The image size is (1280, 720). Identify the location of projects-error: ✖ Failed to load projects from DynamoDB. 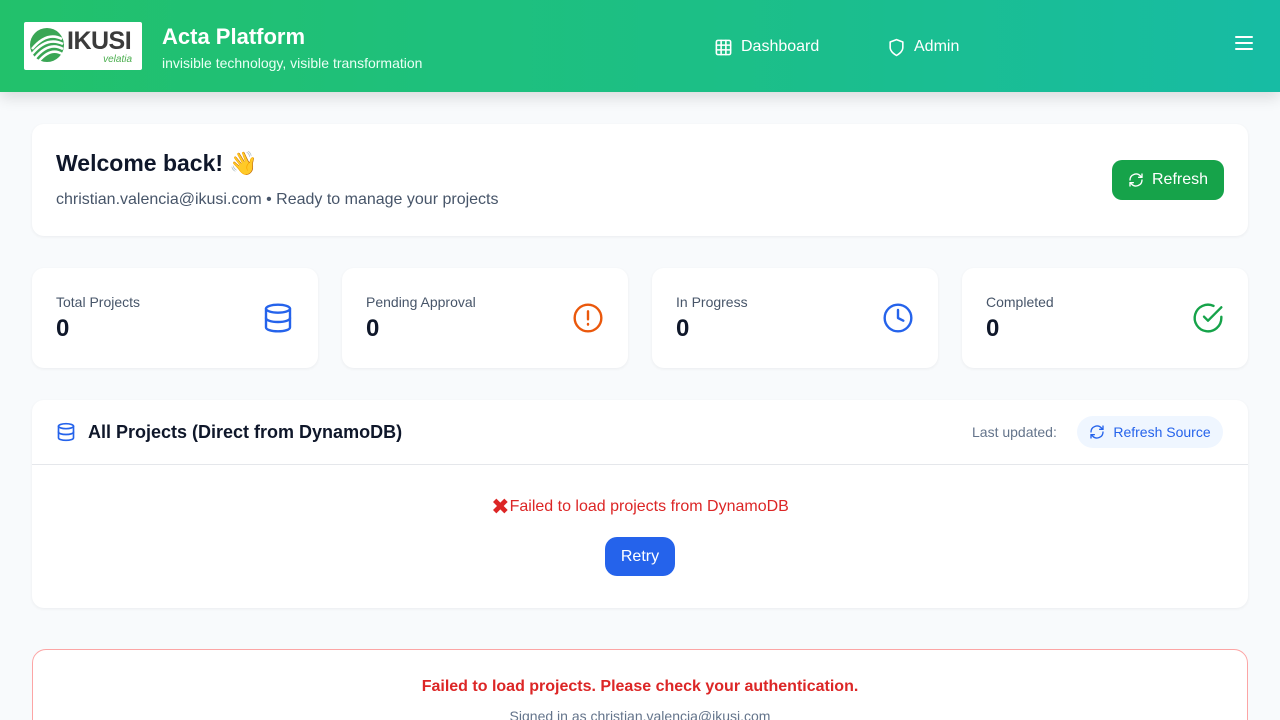
(640, 506).